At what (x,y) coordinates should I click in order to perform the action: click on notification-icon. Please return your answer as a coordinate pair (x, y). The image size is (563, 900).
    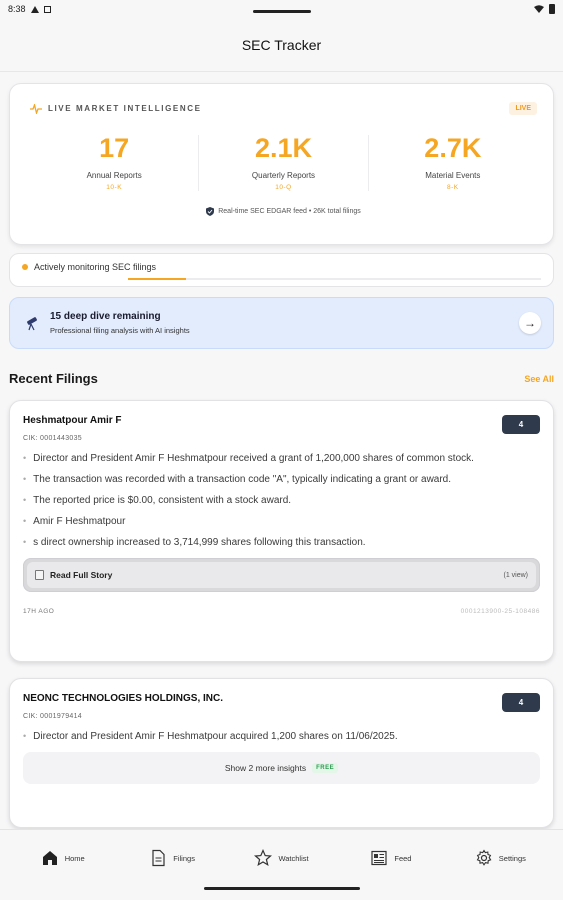
    Looking at the image, I should click on (47, 9).